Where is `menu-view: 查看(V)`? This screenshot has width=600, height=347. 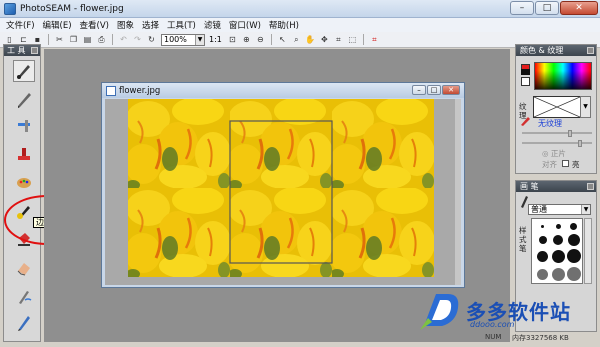
menu-view: 查看(V) is located at coordinates (94, 25).